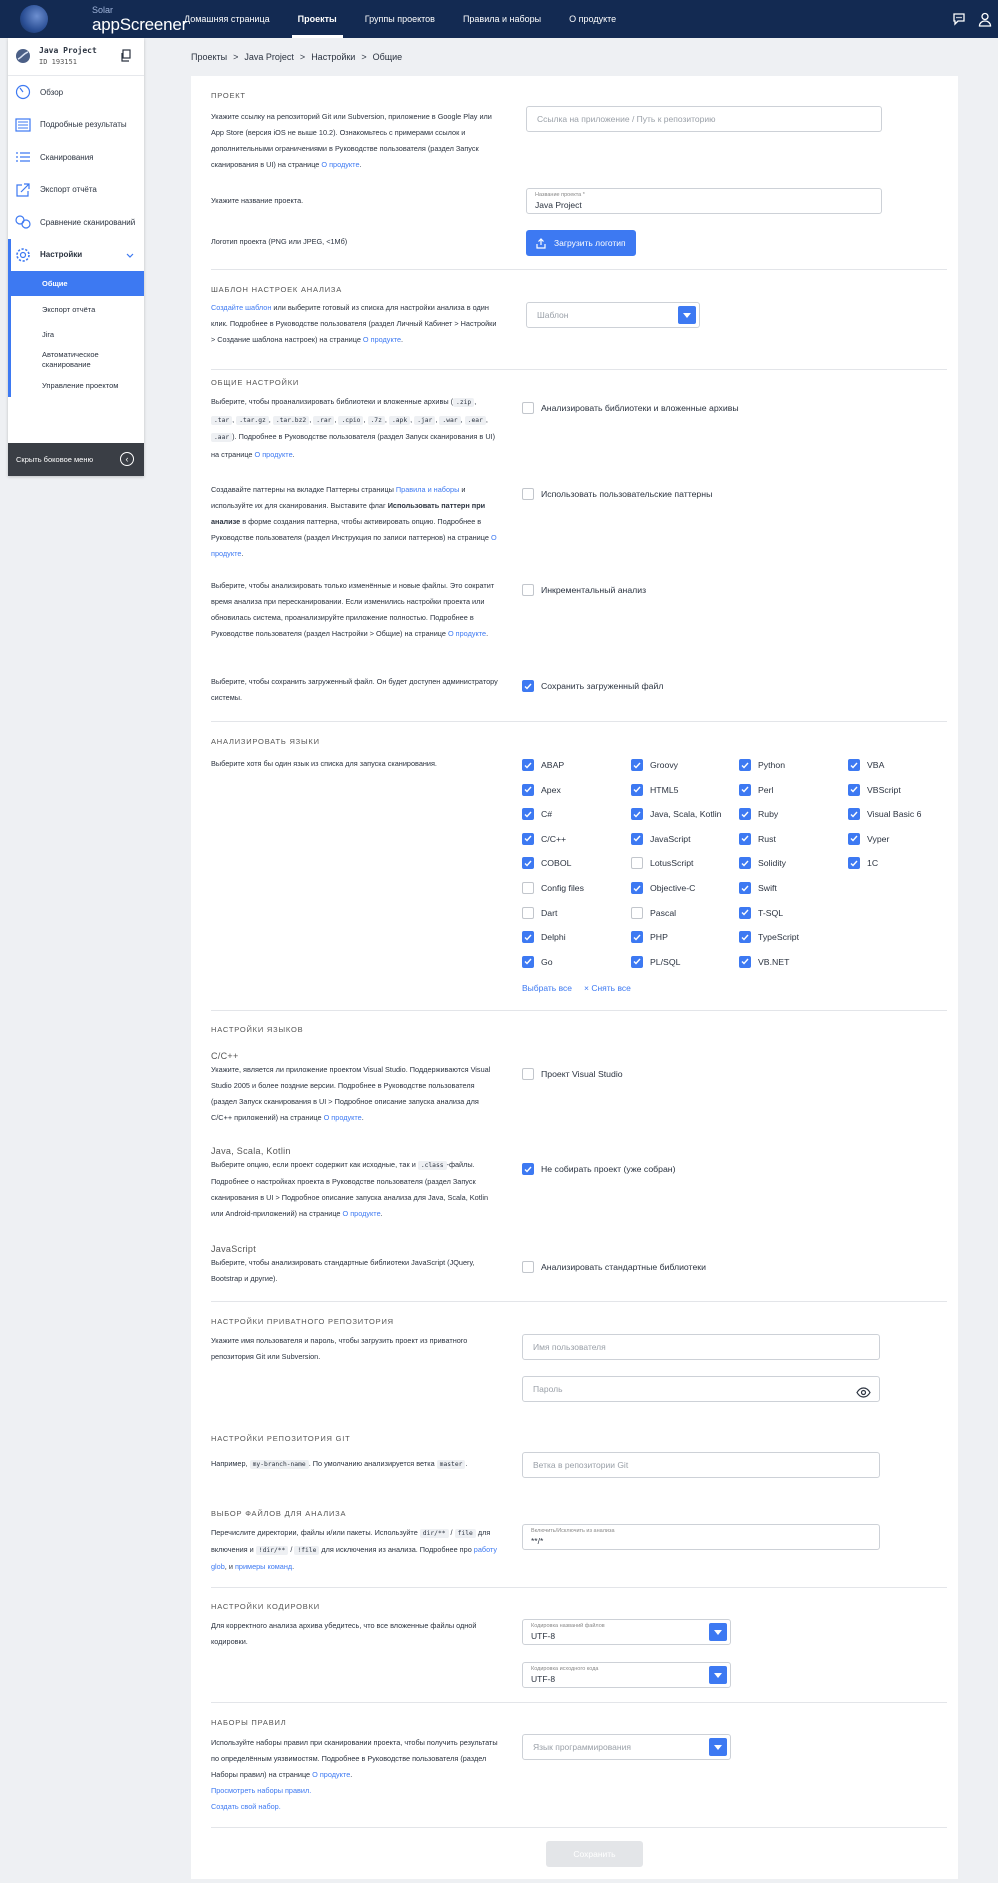  Describe the element at coordinates (537, 961) in the screenshot. I see `language-checkbox: Go` at that location.